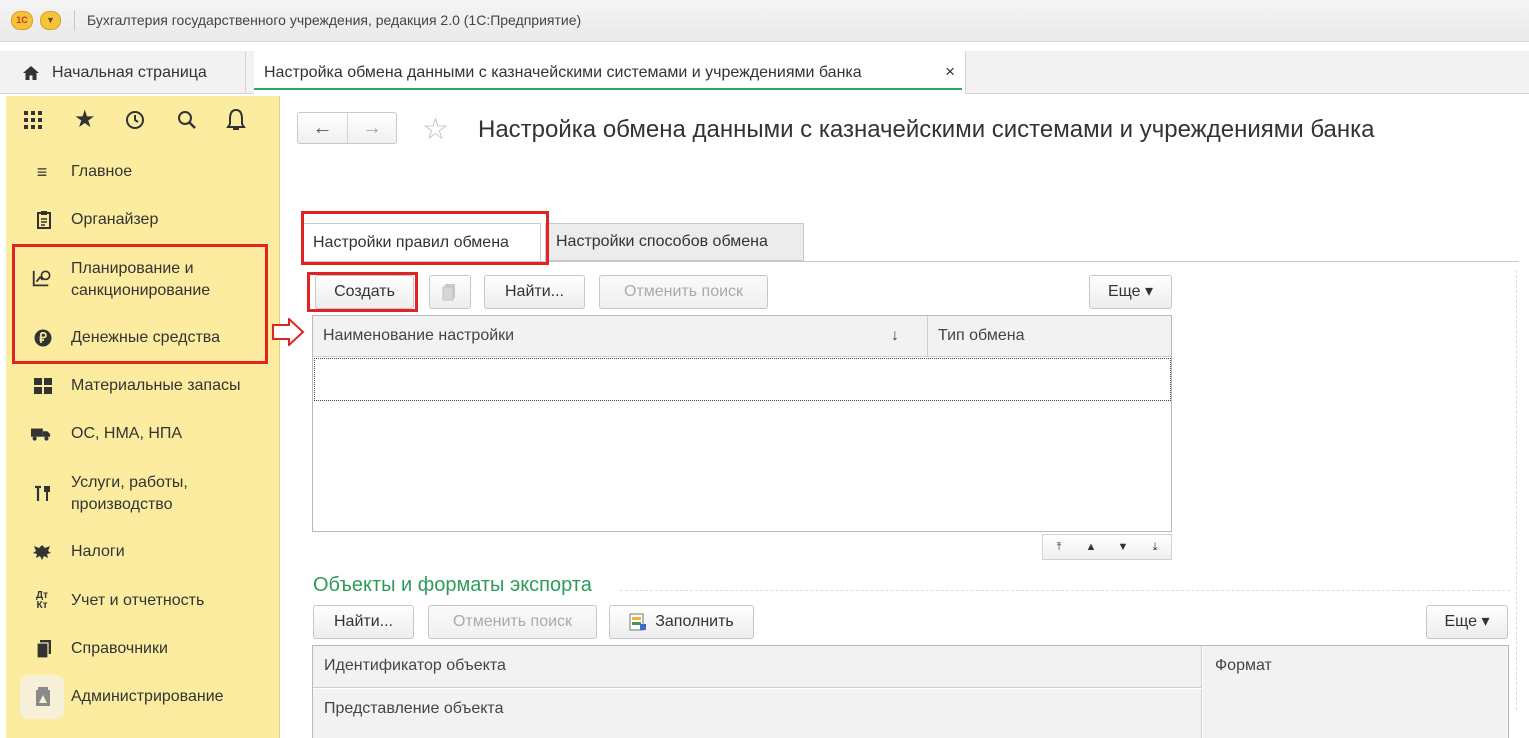 The height and width of the screenshot is (738, 1529). I want to click on sidebar-item-administration: Администрирование, so click(143, 697).